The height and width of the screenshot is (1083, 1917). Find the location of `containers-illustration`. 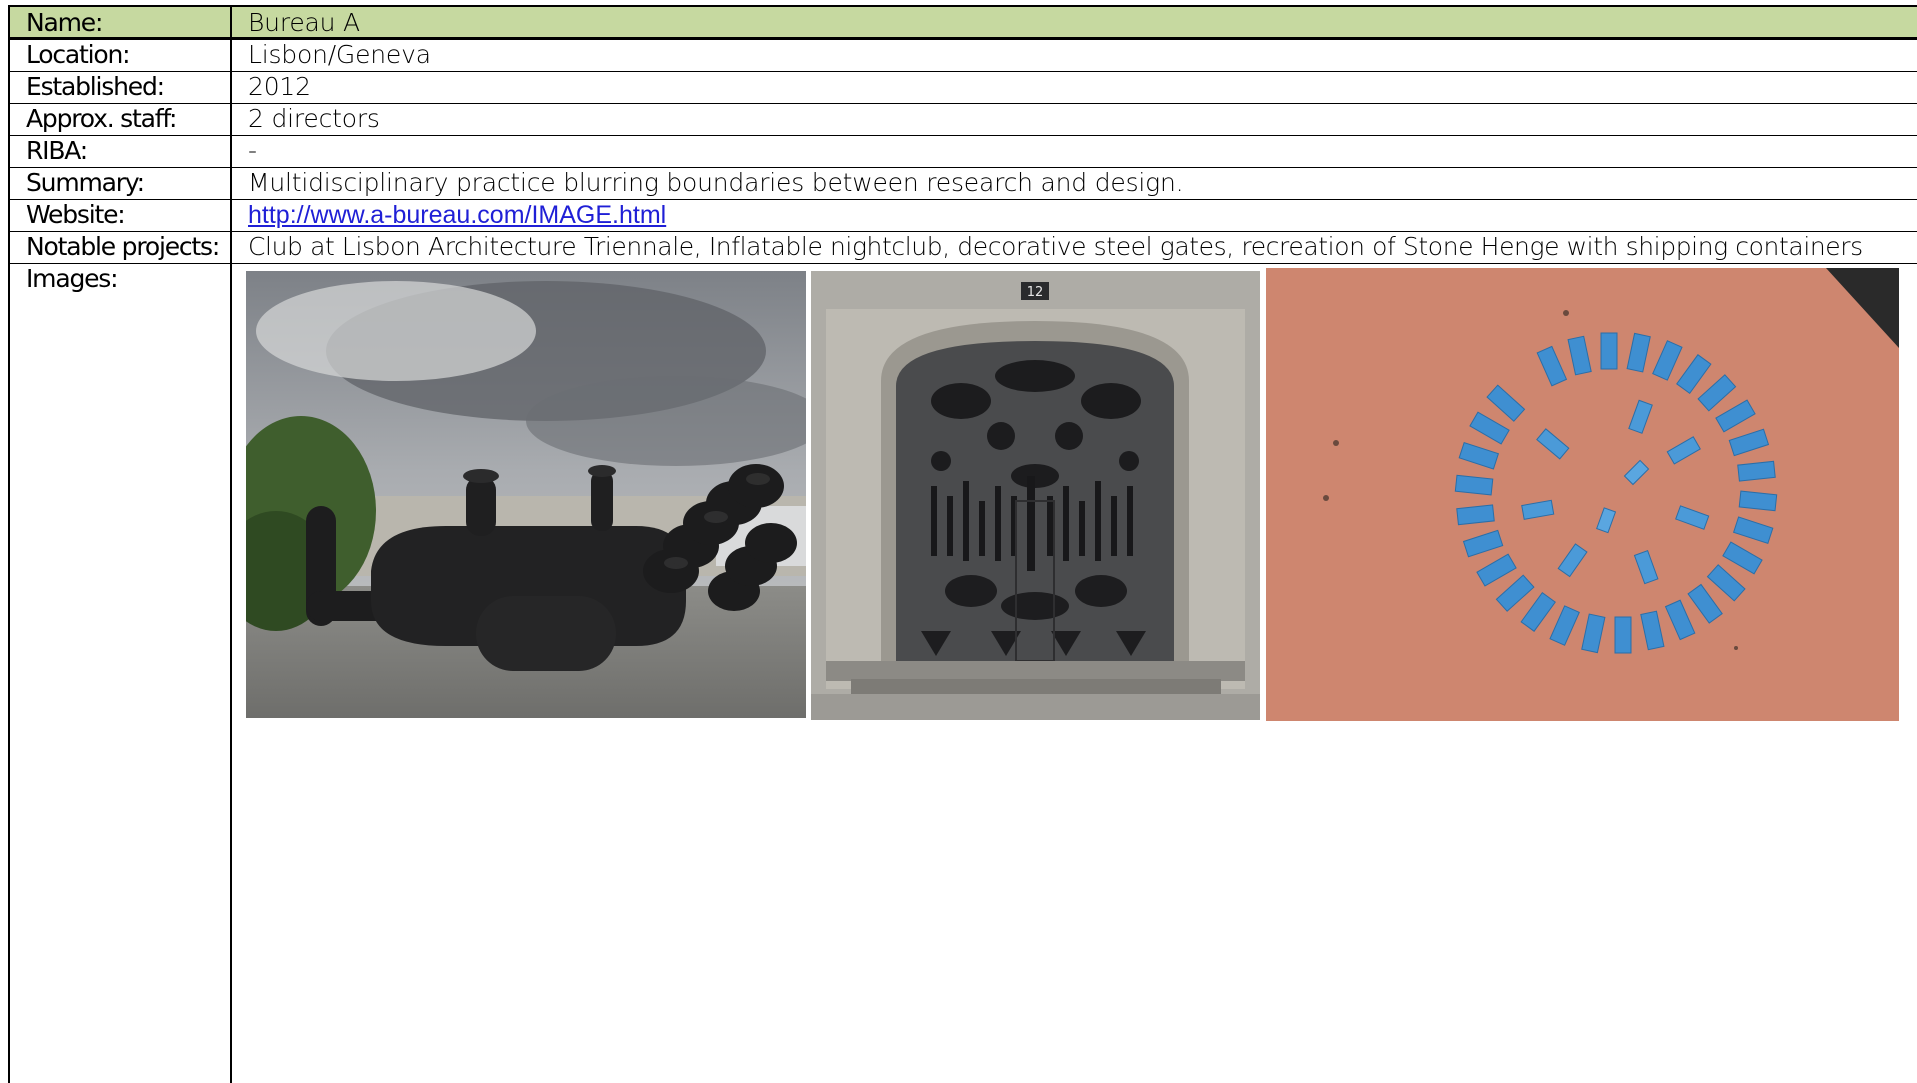

containers-illustration is located at coordinates (1582, 494).